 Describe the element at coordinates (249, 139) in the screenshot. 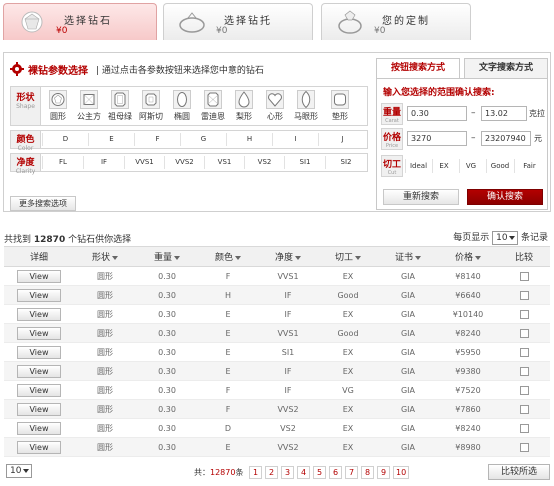

I see `color-option: H` at that location.